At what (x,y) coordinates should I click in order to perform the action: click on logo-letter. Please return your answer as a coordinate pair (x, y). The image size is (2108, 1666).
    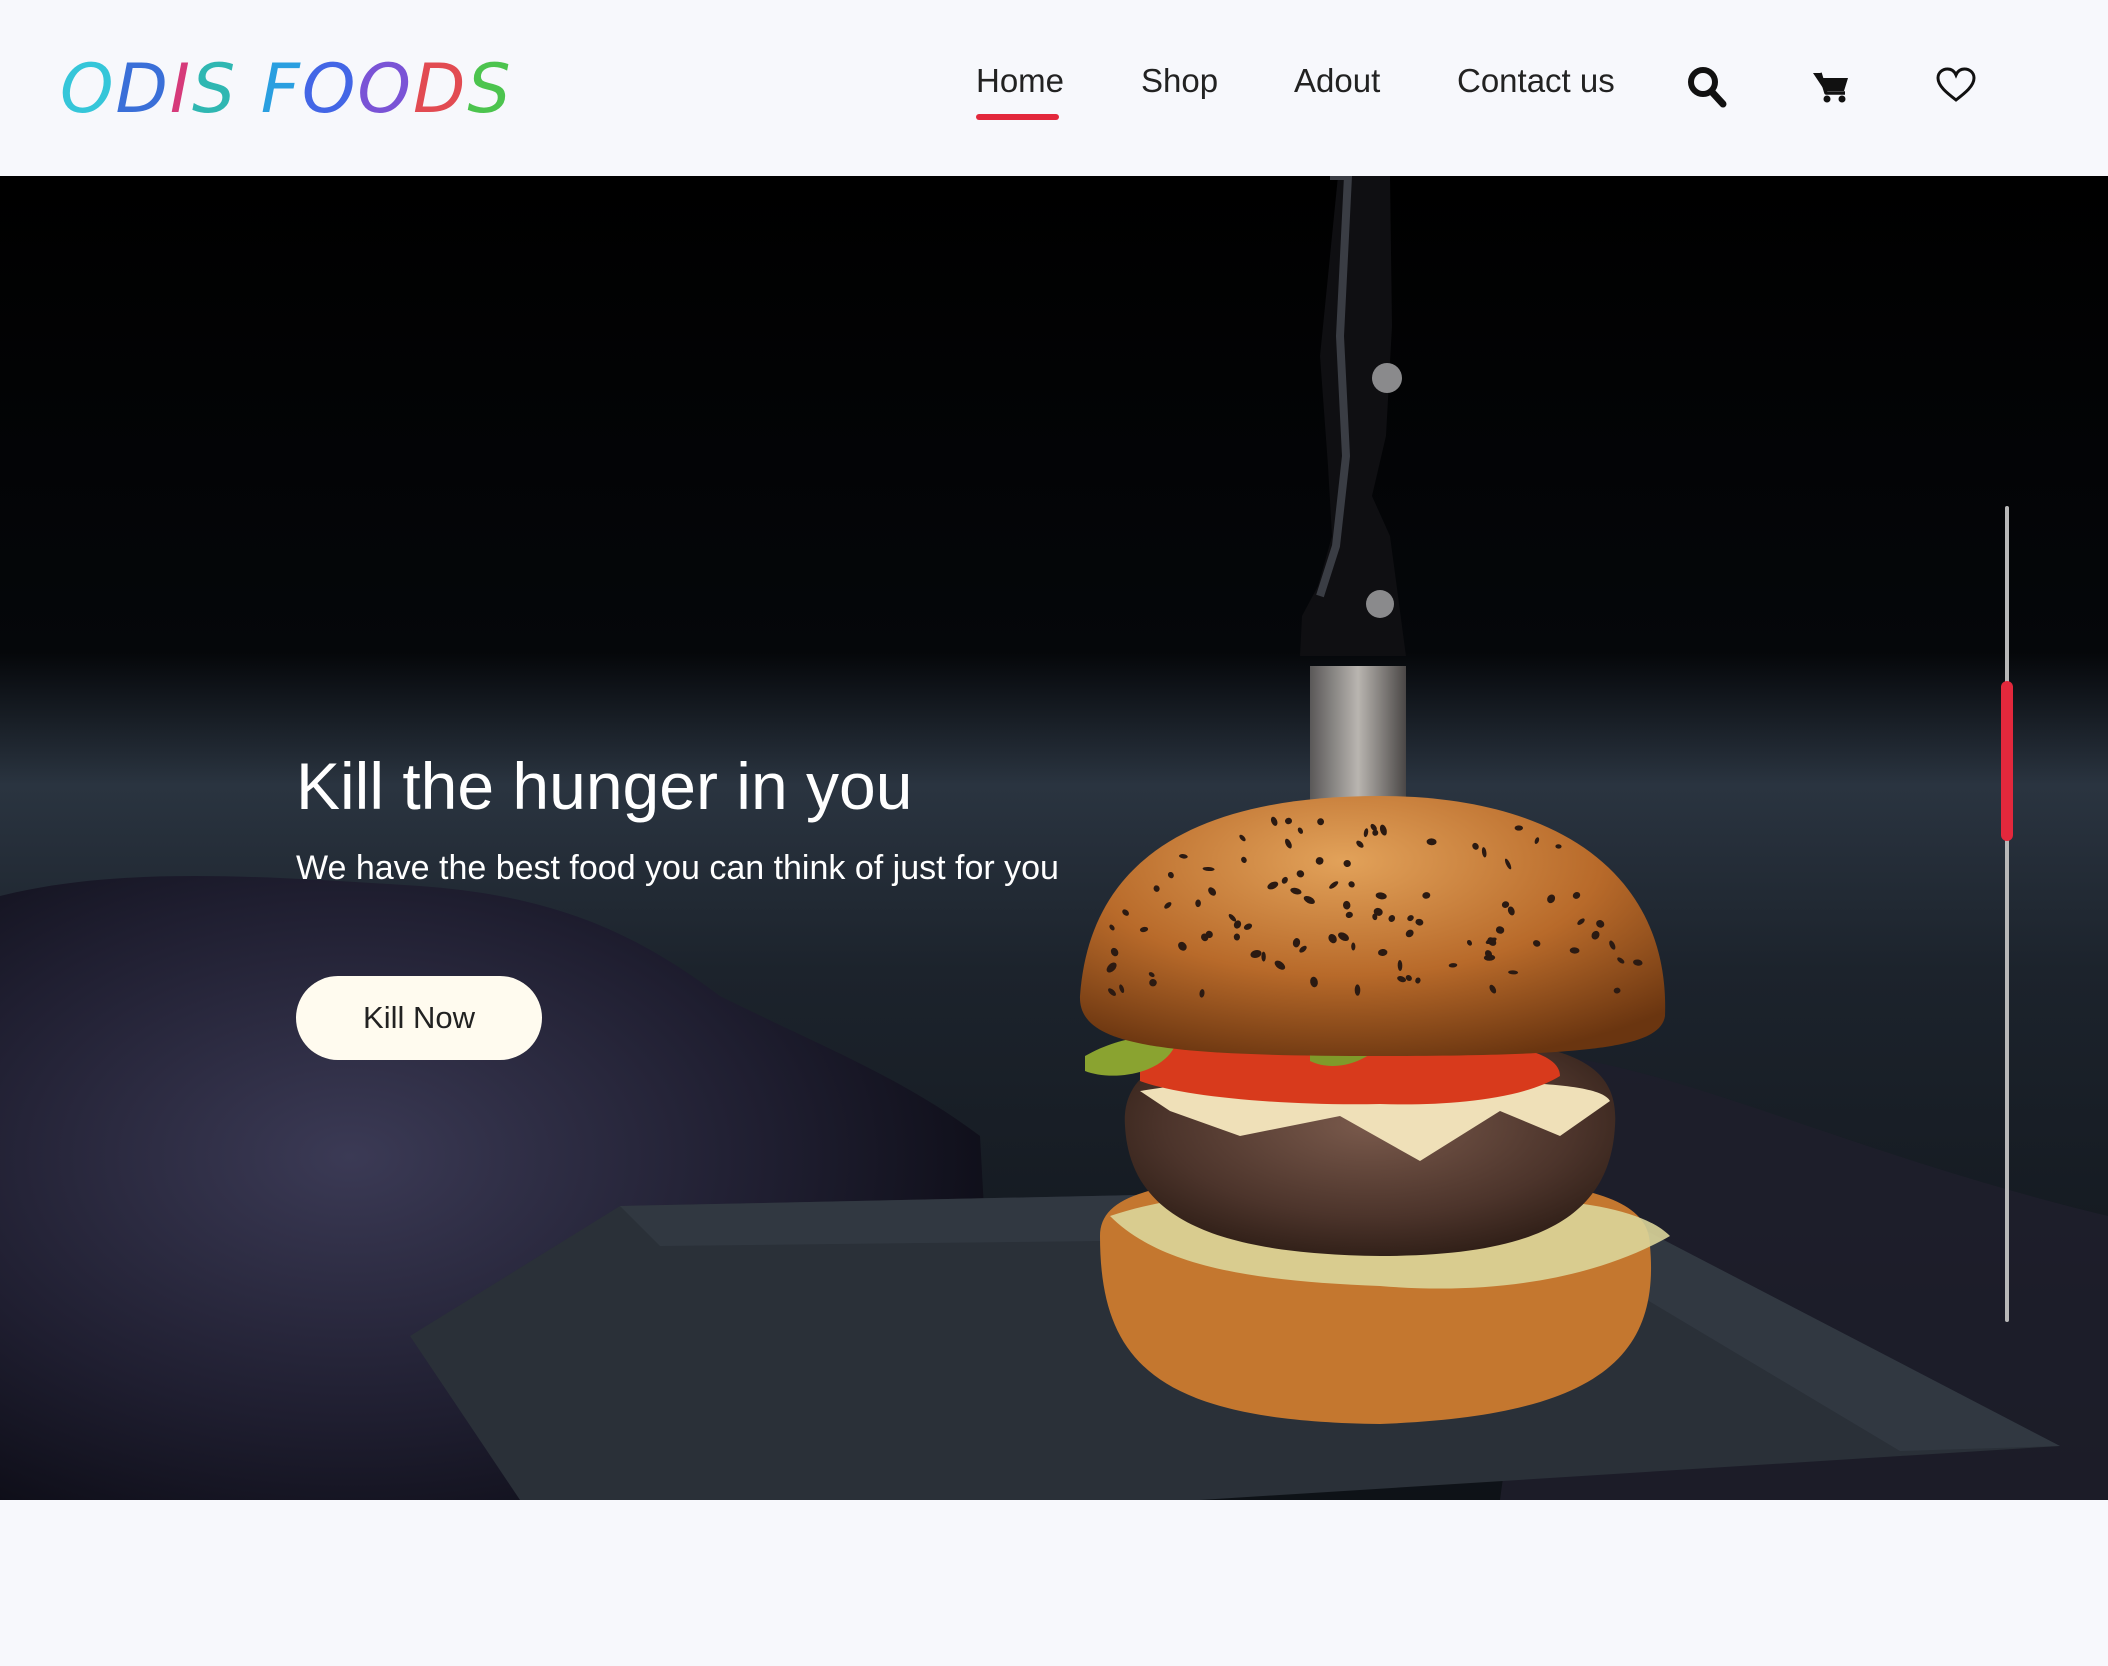
    Looking at the image, I should click on (249, 90).